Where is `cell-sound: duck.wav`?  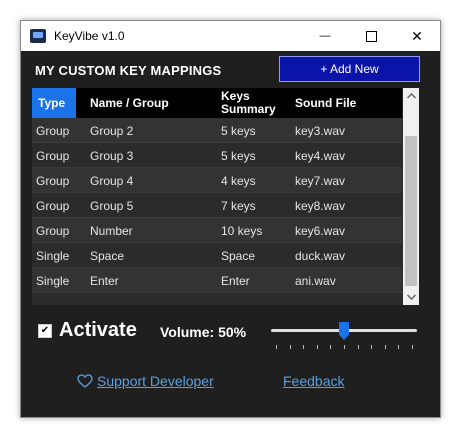 cell-sound: duck.wav is located at coordinates (320, 255).